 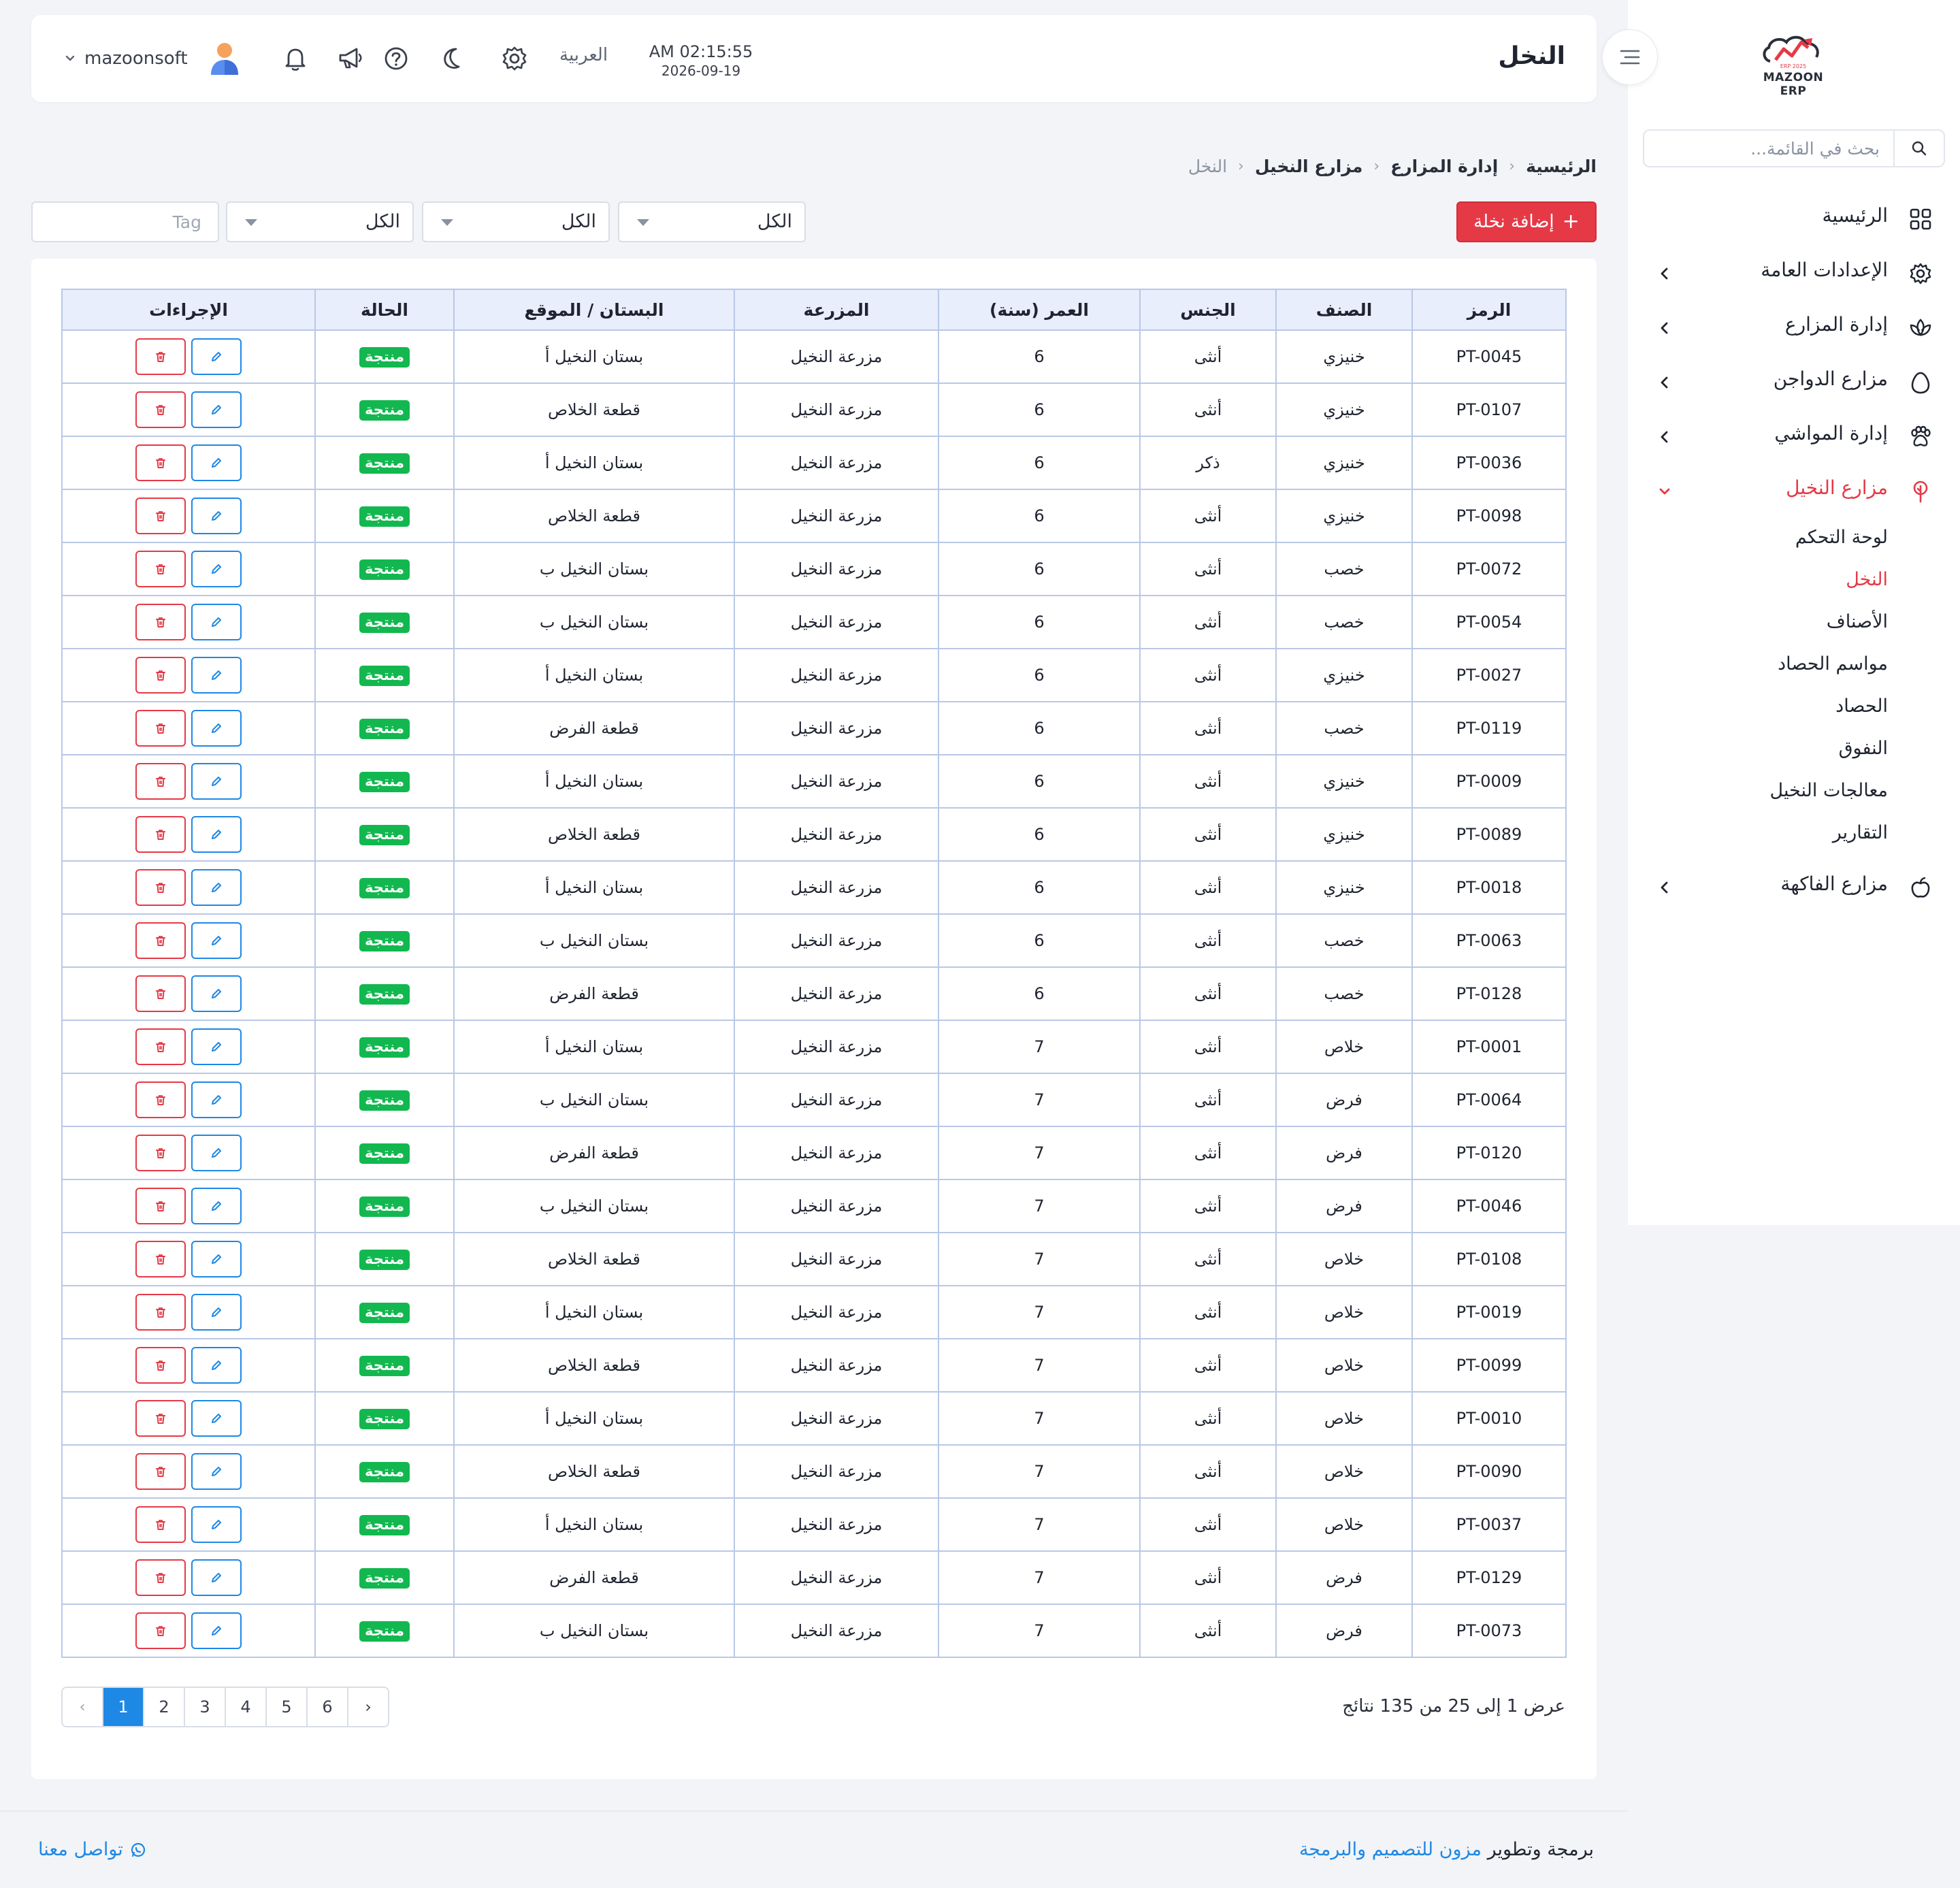 I want to click on sidebar-sub-varieties: الأصناف, so click(x=1794, y=624).